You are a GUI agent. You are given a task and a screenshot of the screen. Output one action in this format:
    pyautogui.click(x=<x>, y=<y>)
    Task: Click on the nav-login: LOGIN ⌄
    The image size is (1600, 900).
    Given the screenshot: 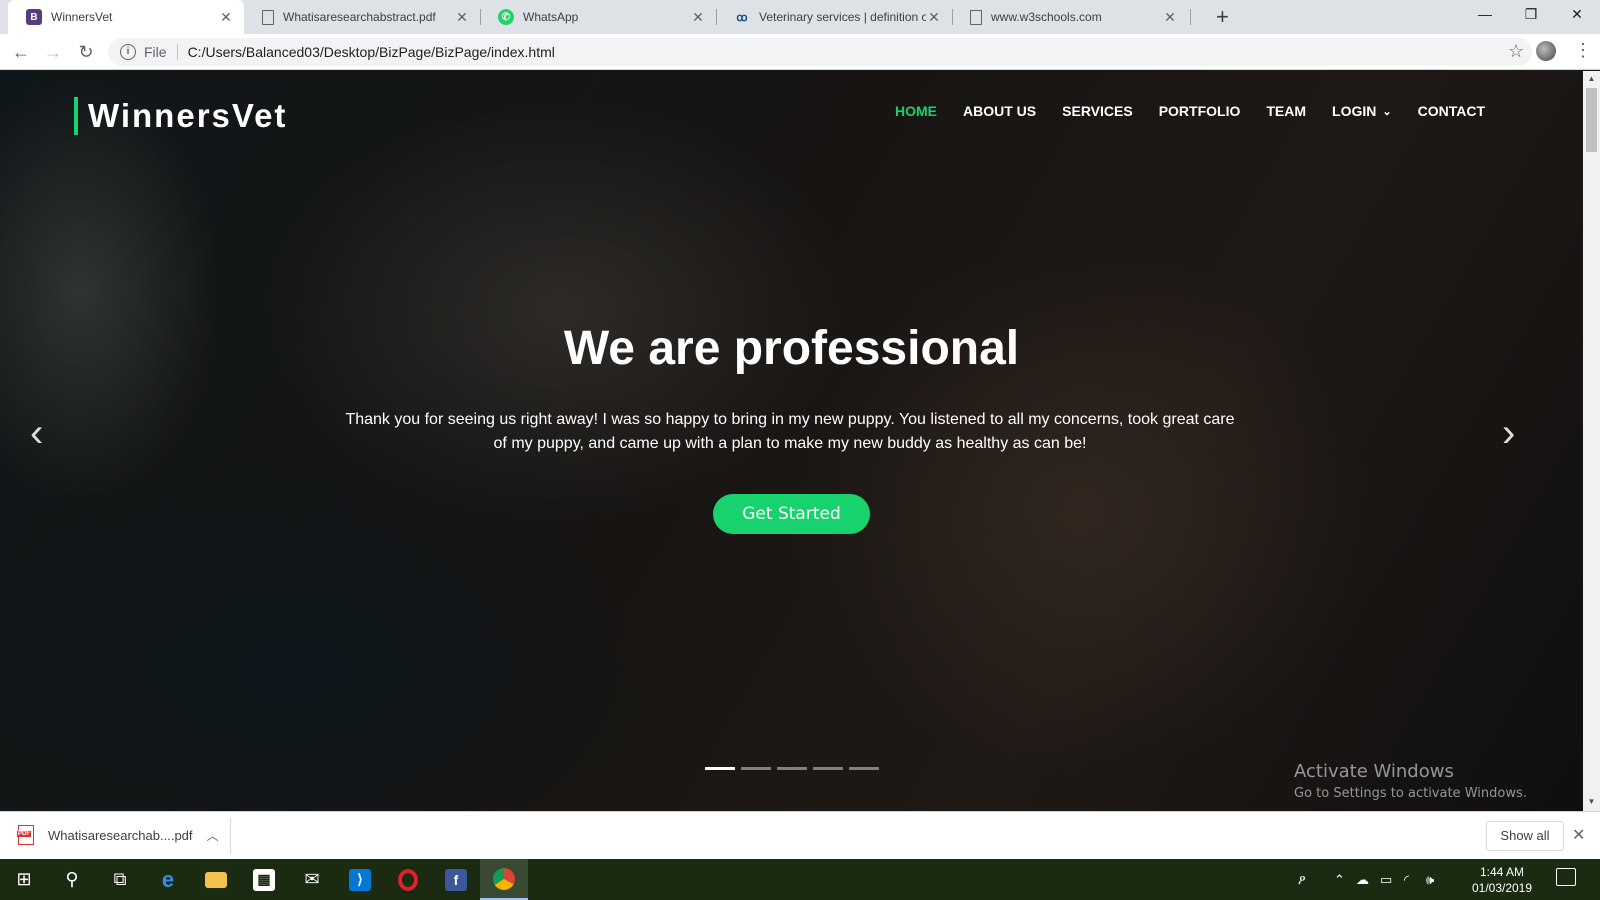 What is the action you would take?
    pyautogui.click(x=1362, y=111)
    